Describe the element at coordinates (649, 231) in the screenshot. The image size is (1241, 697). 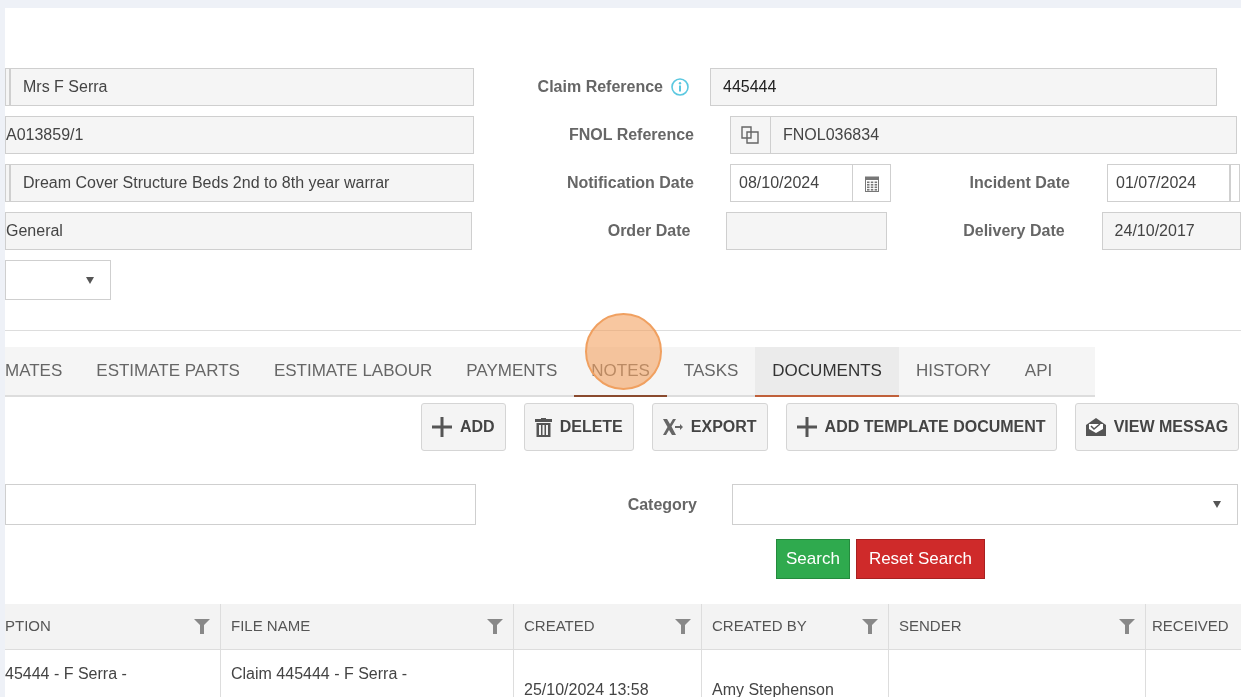
I see `field-label: Order Date` at that location.